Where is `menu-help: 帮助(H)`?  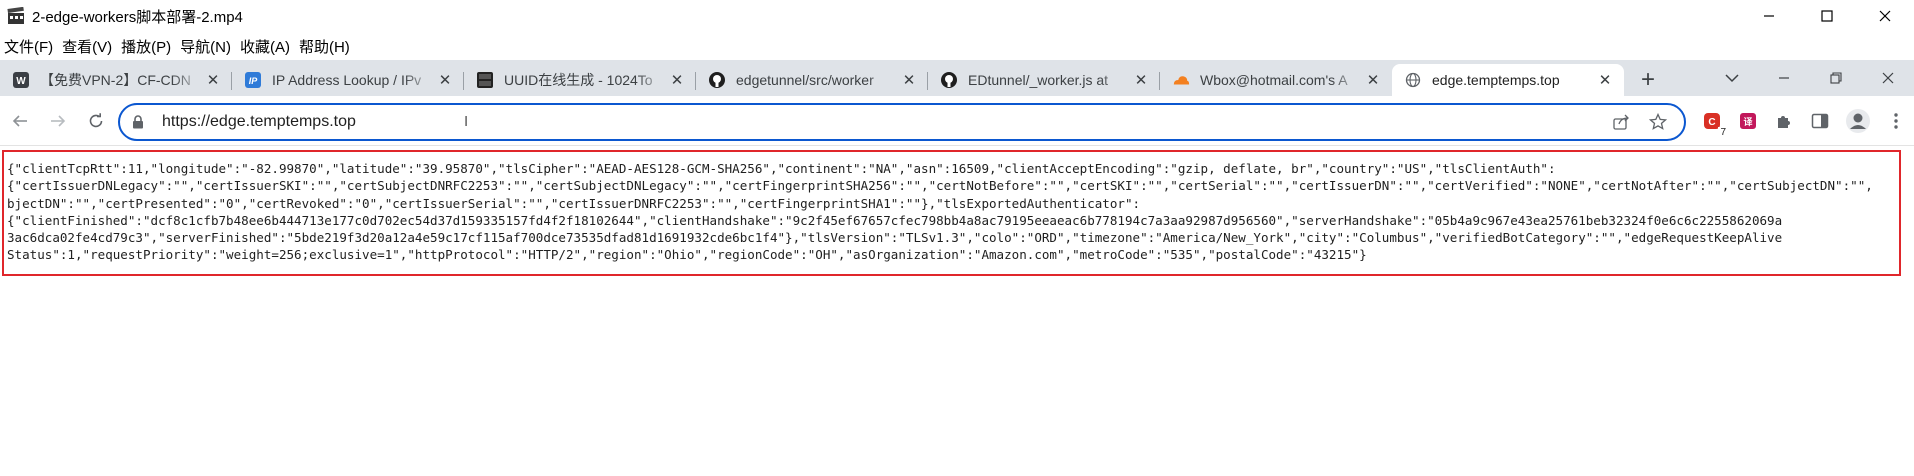
menu-help: 帮助(H) is located at coordinates (325, 46).